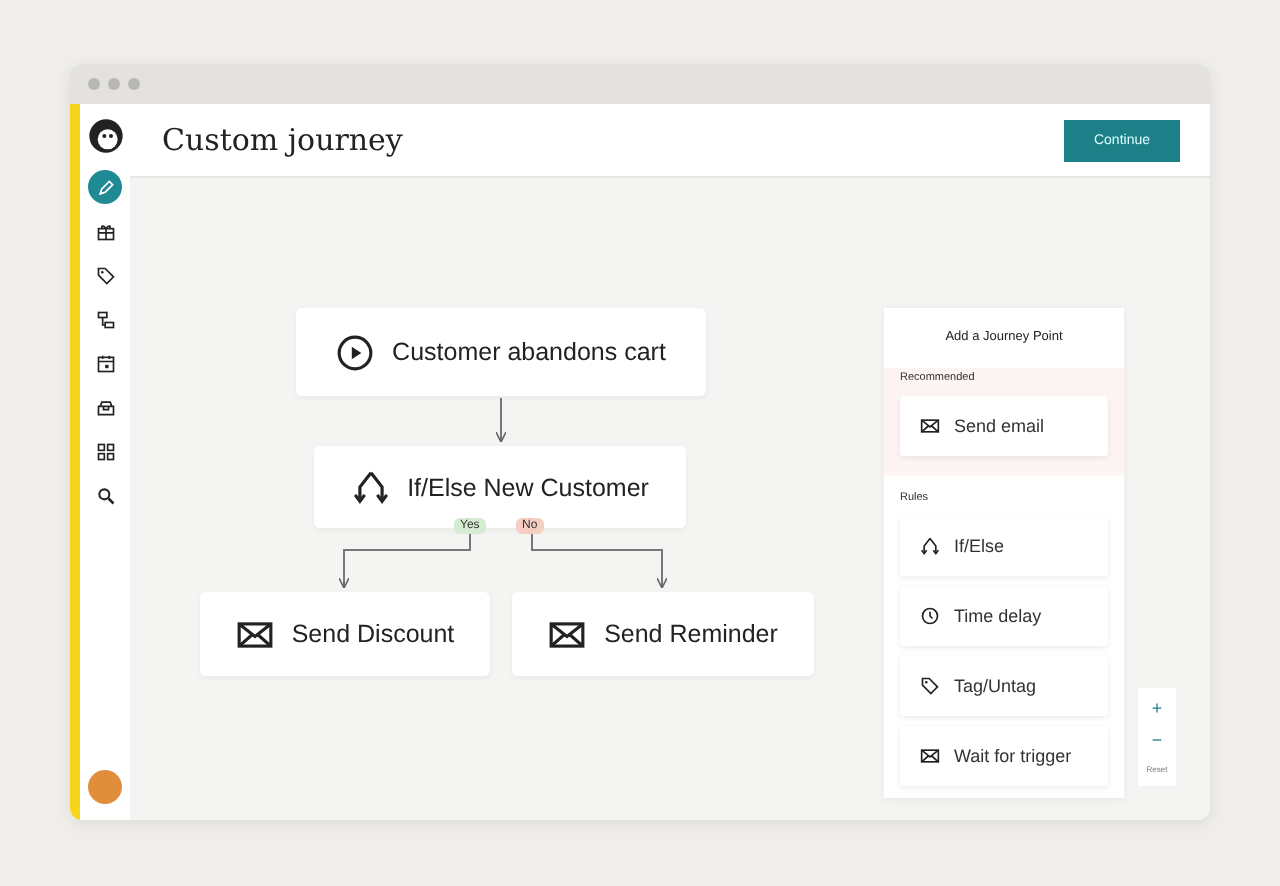  I want to click on journey-node: Send Reminder, so click(663, 634).